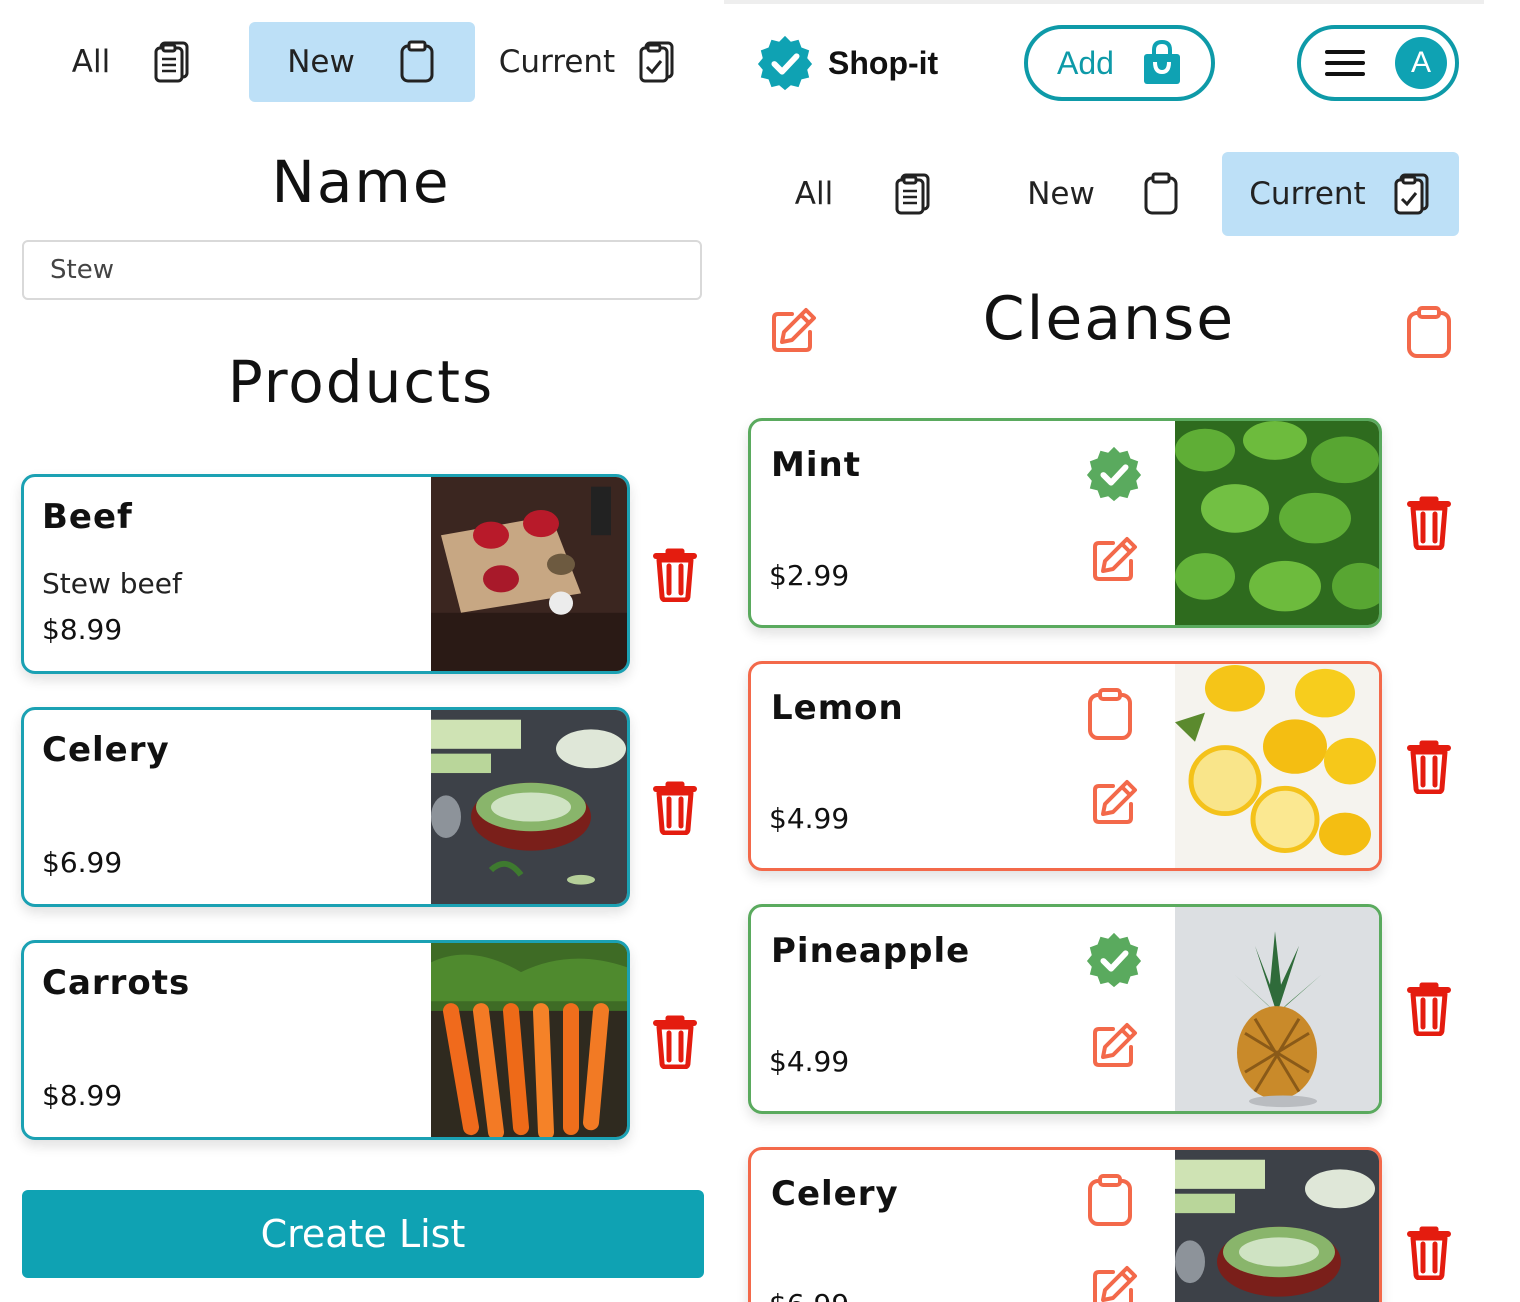 The width and height of the screenshot is (1520, 1302). What do you see at coordinates (1421, 63) in the screenshot?
I see `avatar: A` at bounding box center [1421, 63].